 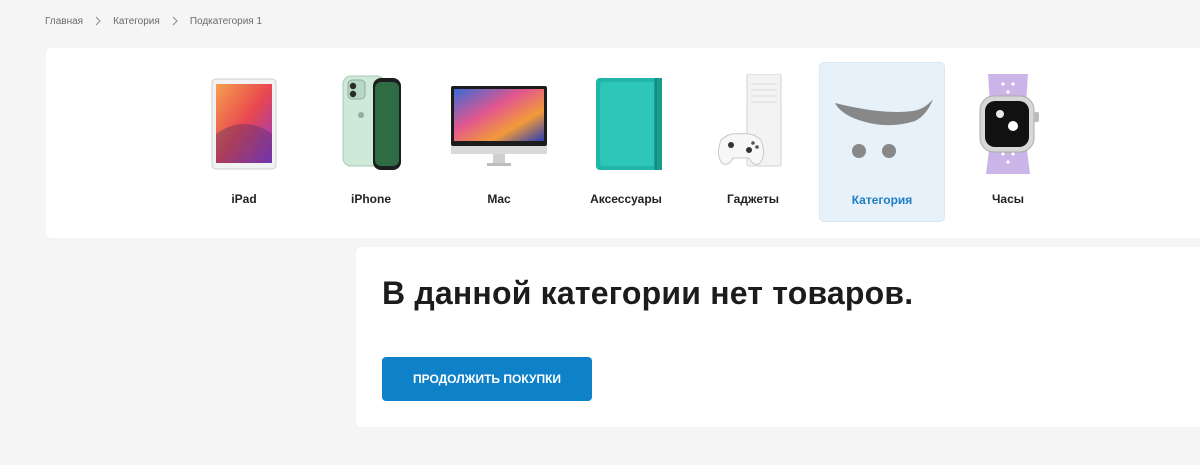 I want to click on page-title: В данной категории нет товаров., so click(x=648, y=293).